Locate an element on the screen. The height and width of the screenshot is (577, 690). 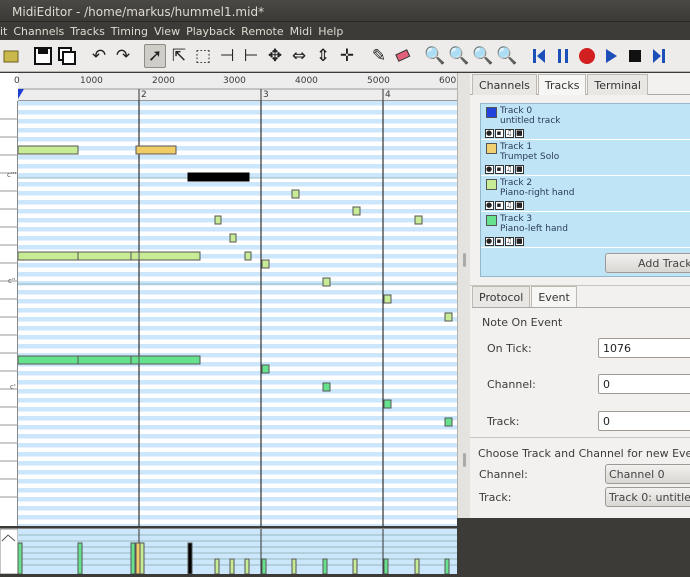
track-name: Track 3 is located at coordinates (516, 219).